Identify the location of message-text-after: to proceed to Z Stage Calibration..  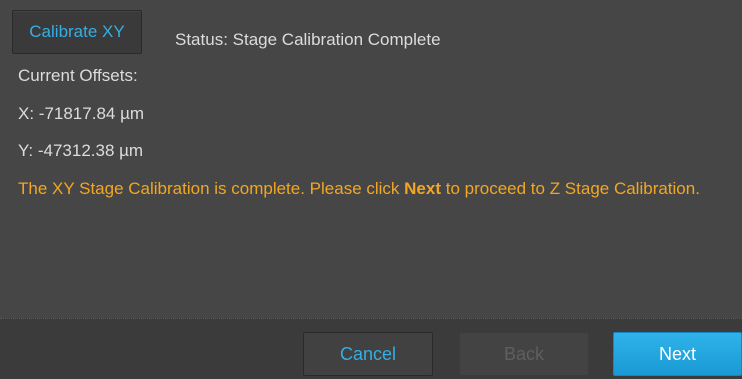
(570, 188).